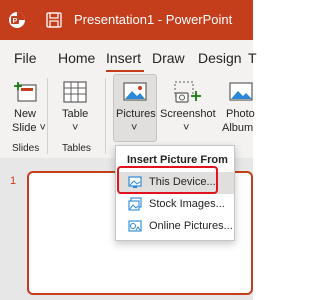 The height and width of the screenshot is (300, 320). Describe the element at coordinates (153, 19) in the screenshot. I see `window-title: Presentation1 - PowerPoint` at that location.